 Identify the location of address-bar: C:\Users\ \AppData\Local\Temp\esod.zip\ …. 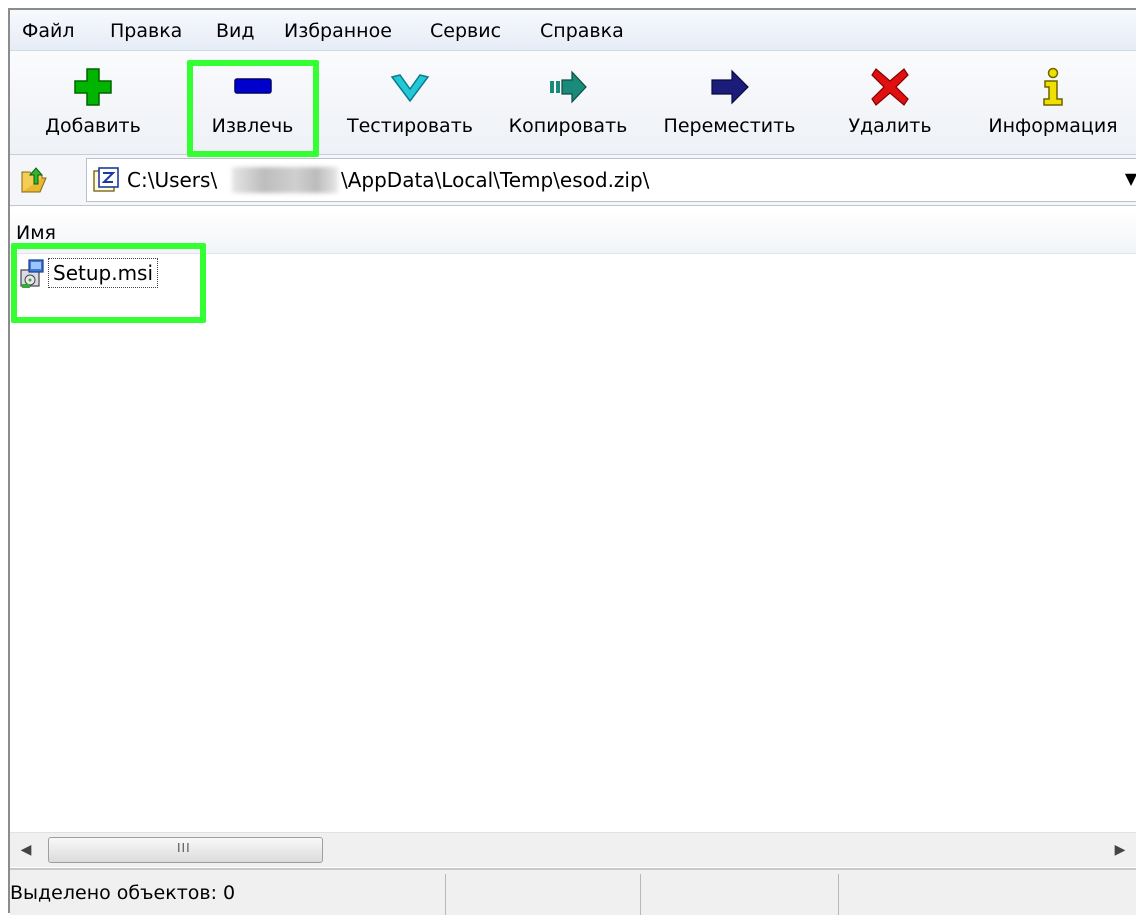
(573, 180).